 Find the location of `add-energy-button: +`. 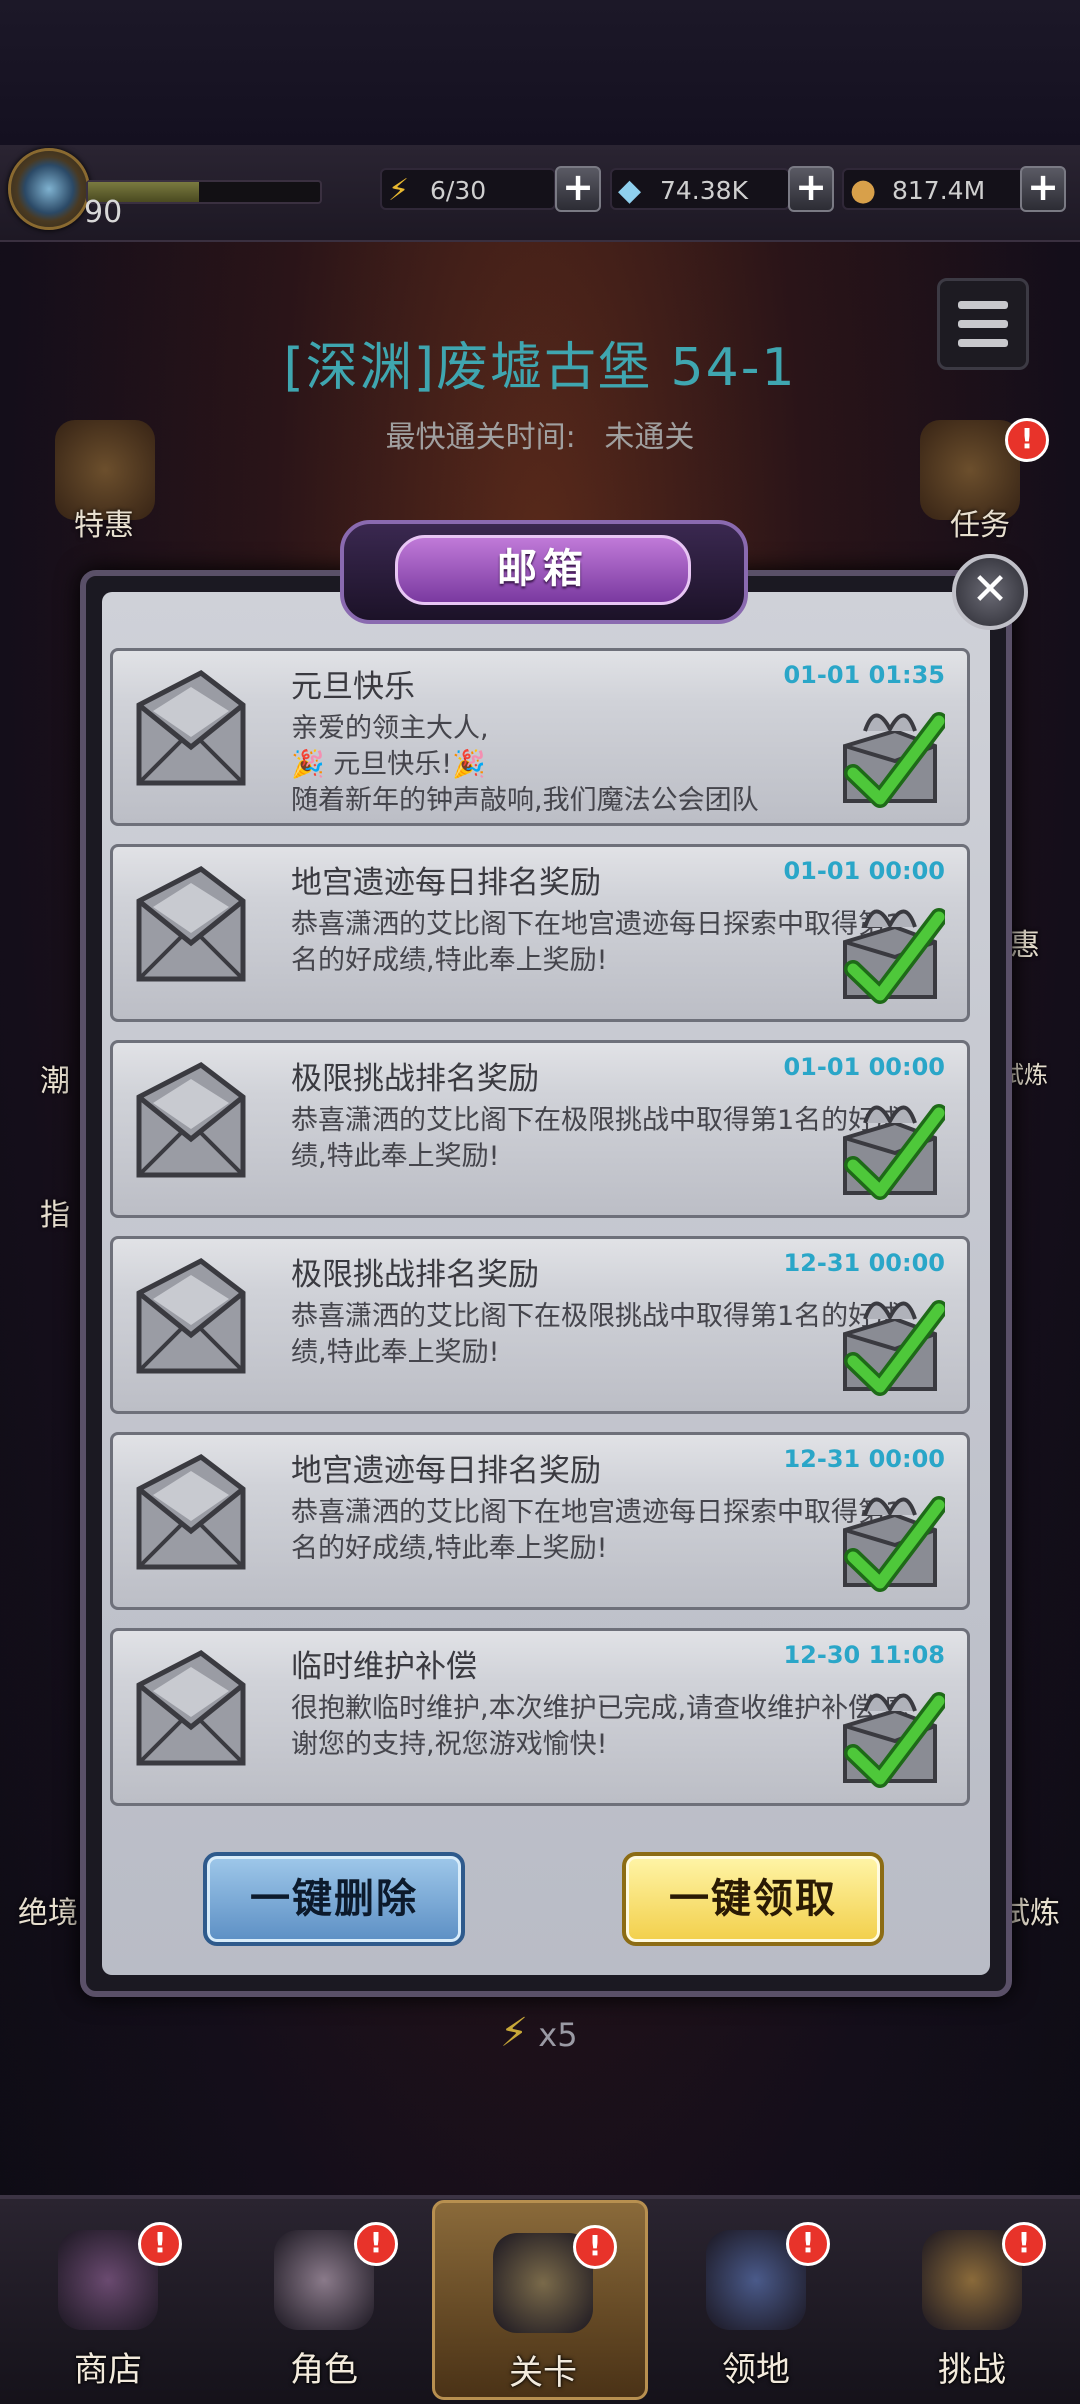

add-energy-button: + is located at coordinates (578, 189).